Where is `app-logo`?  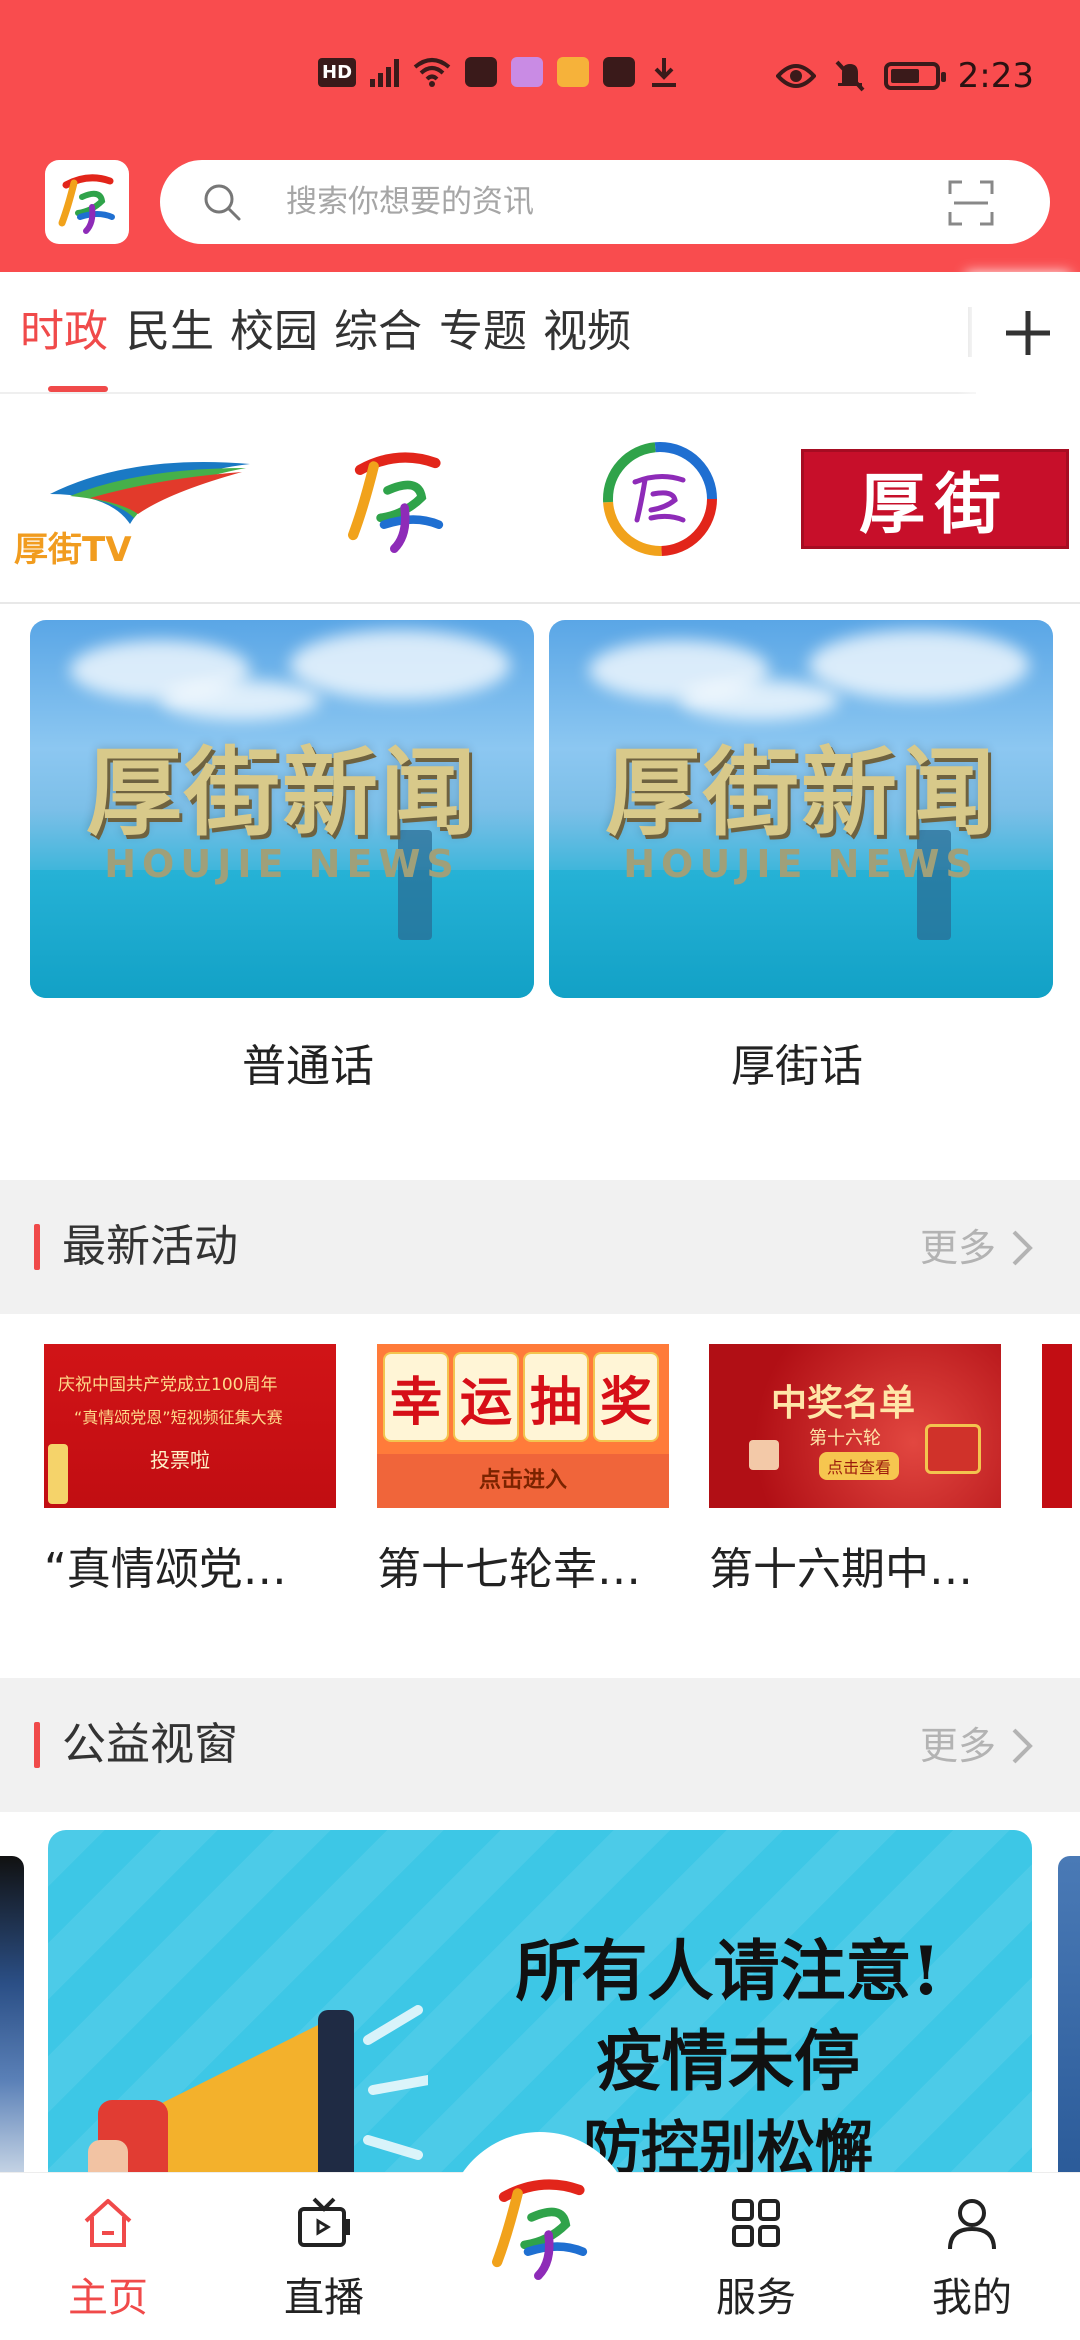 app-logo is located at coordinates (87, 202).